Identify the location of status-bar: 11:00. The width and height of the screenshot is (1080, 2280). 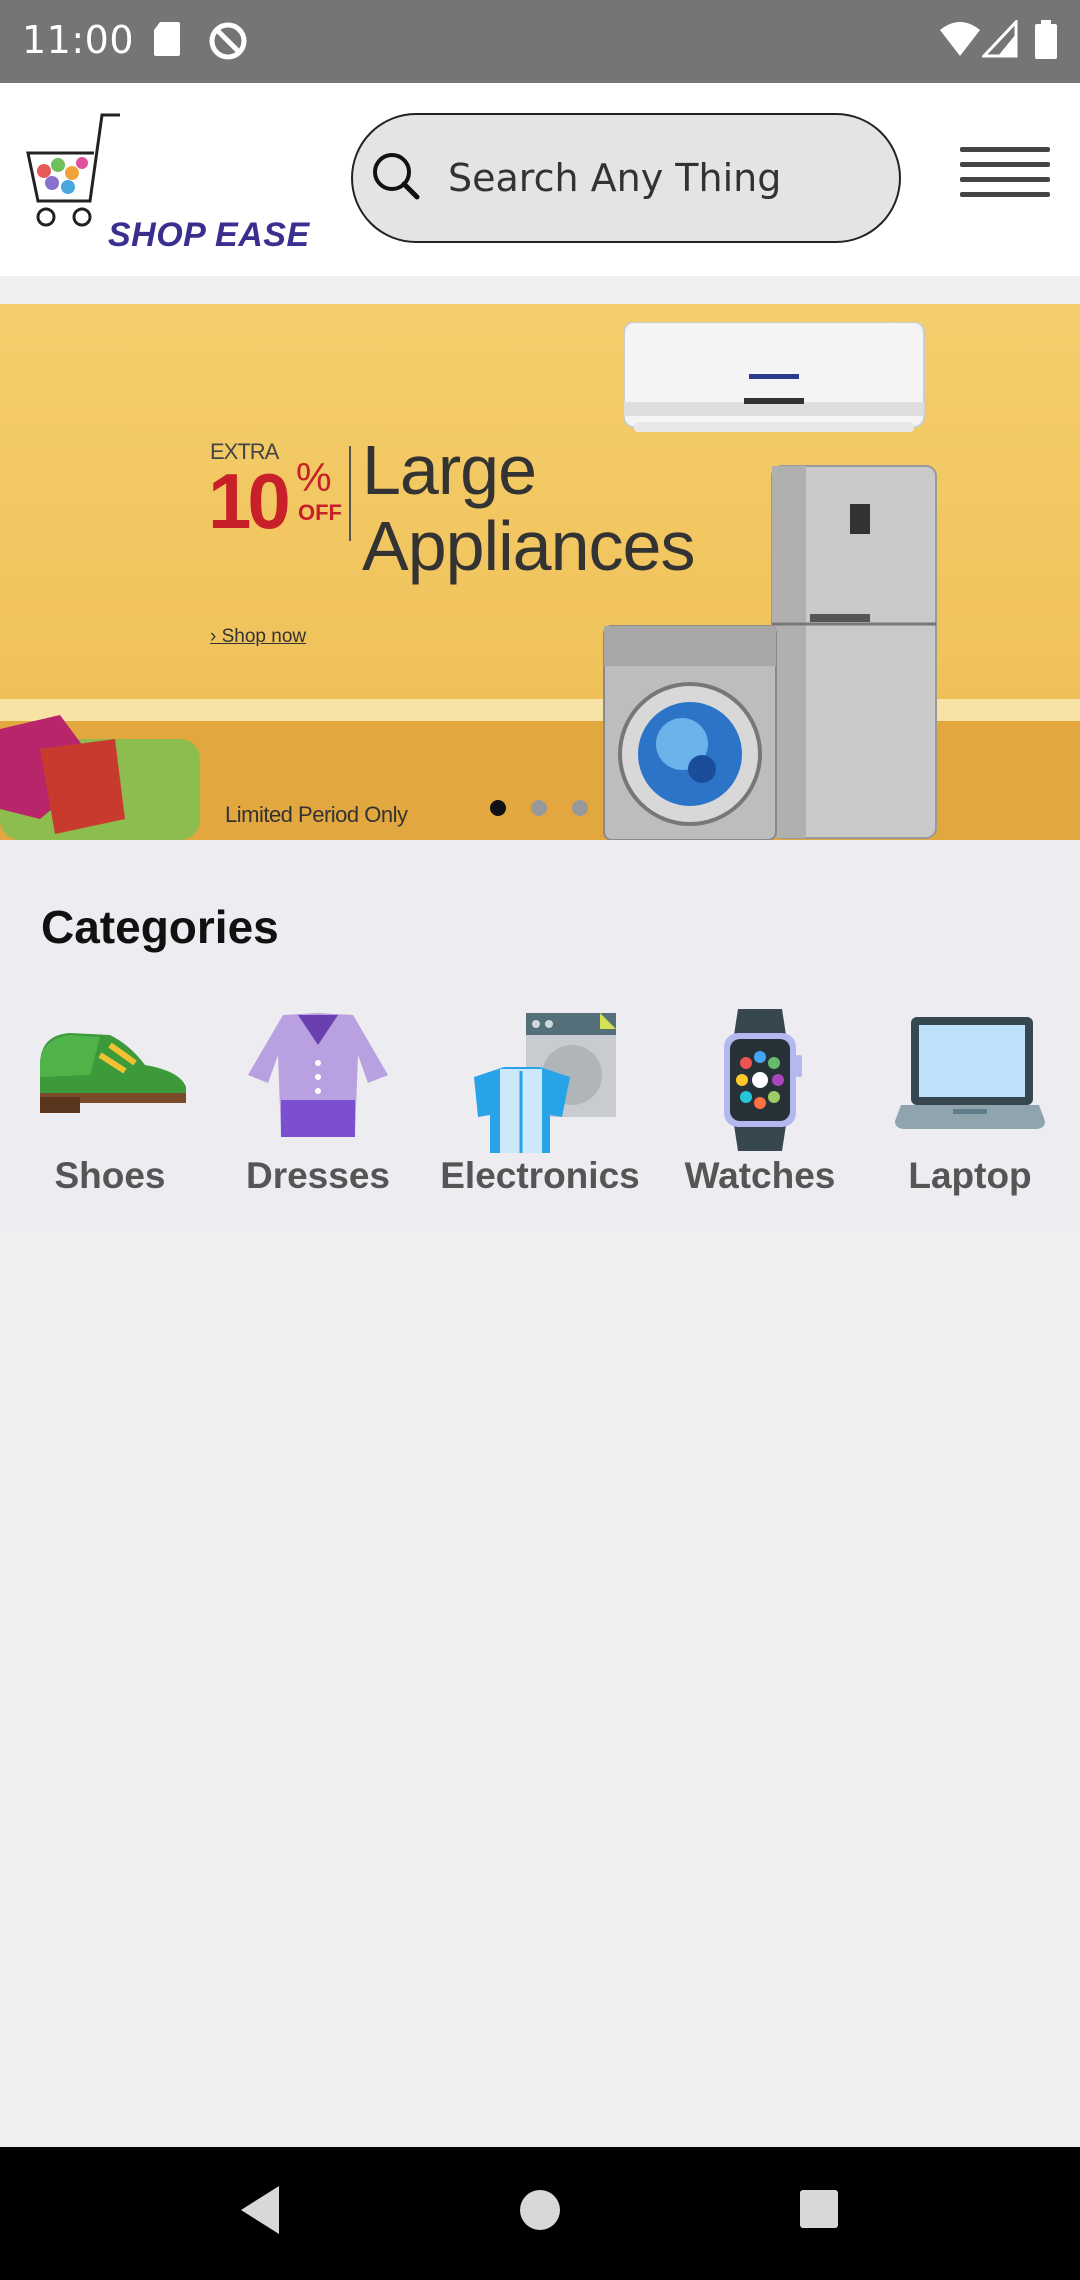
(540, 41).